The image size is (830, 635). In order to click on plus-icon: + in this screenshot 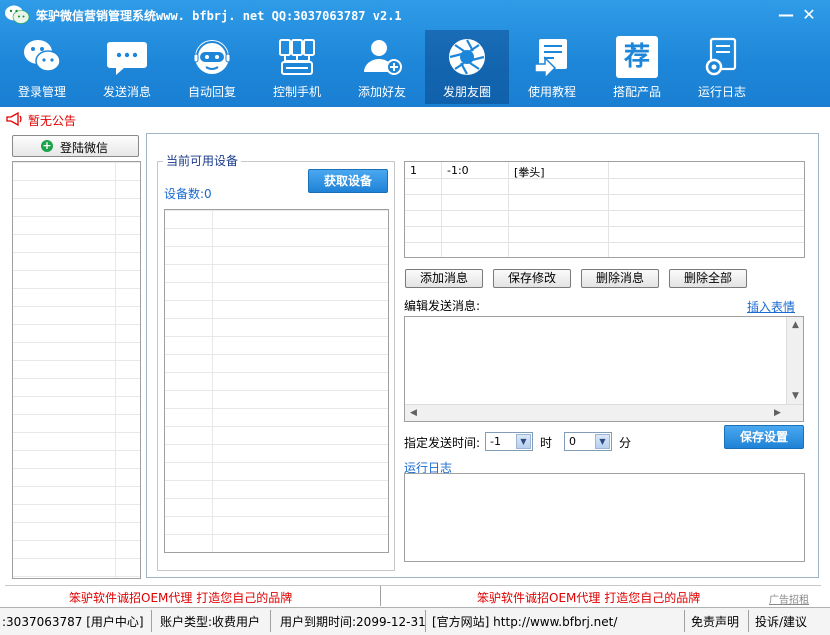, I will do `click(47, 145)`.